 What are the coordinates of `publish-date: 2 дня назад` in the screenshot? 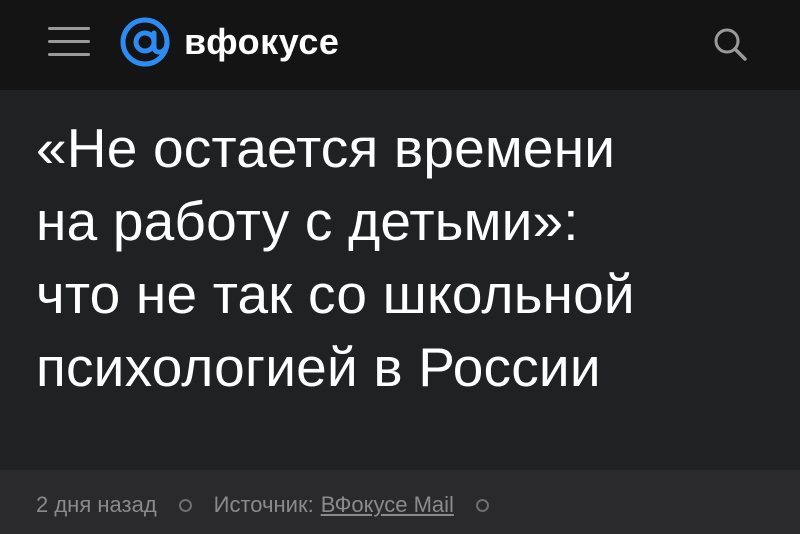 It's located at (96, 504).